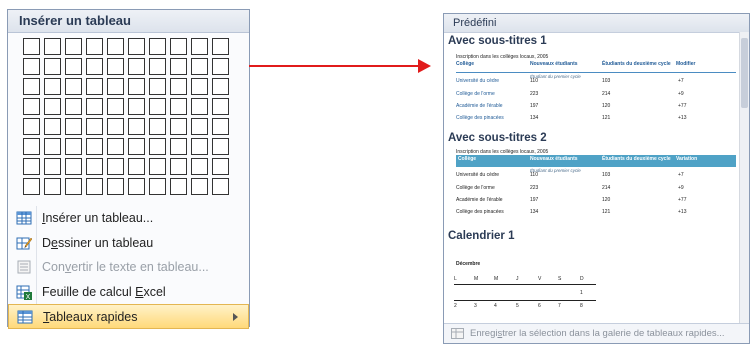 This screenshot has height=345, width=753. What do you see at coordinates (478, 175) in the screenshot?
I see `table-cell: Université du cèdre` at bounding box center [478, 175].